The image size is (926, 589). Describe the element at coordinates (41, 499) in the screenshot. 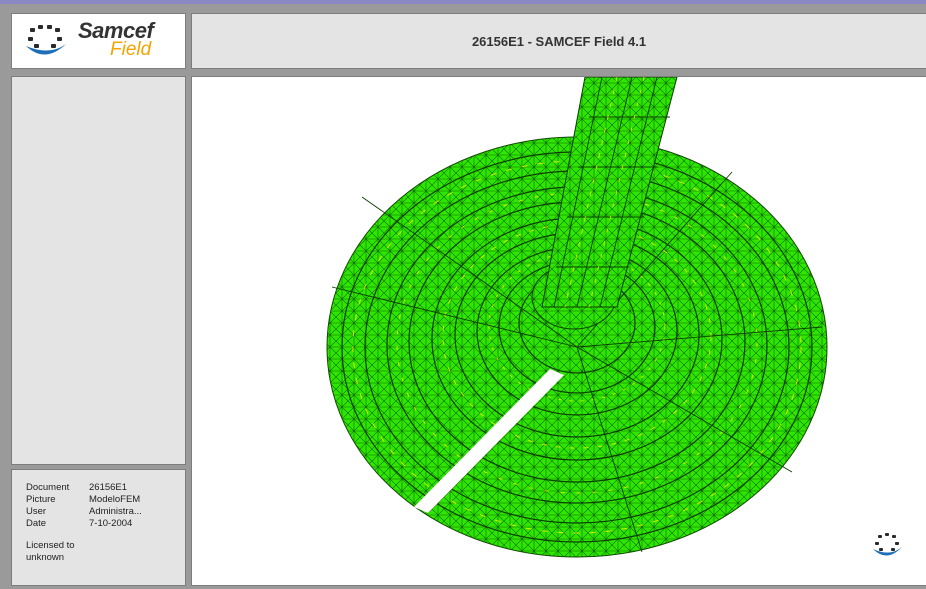

I see `info-label: Picture` at that location.